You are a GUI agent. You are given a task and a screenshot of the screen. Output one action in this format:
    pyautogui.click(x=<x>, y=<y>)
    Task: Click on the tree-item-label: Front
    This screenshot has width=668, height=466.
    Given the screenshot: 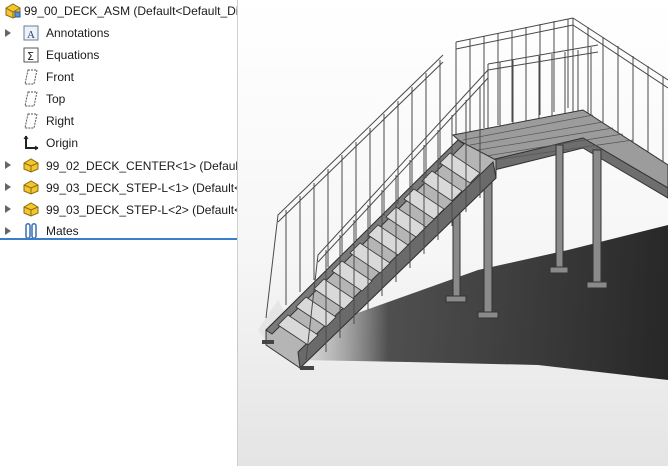 What is the action you would take?
    pyautogui.click(x=60, y=77)
    